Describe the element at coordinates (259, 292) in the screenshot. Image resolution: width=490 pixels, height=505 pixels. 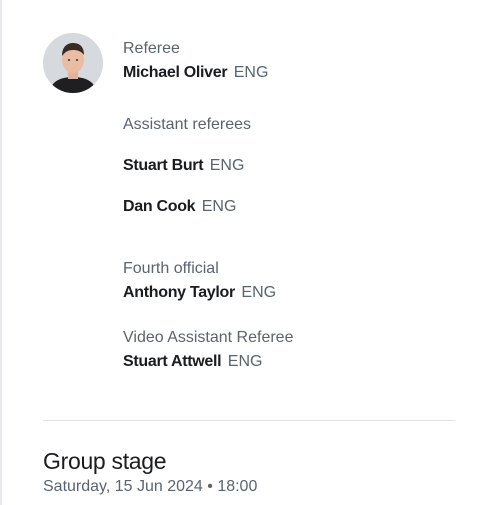
I see `fourth-official-country: ENG` at that location.